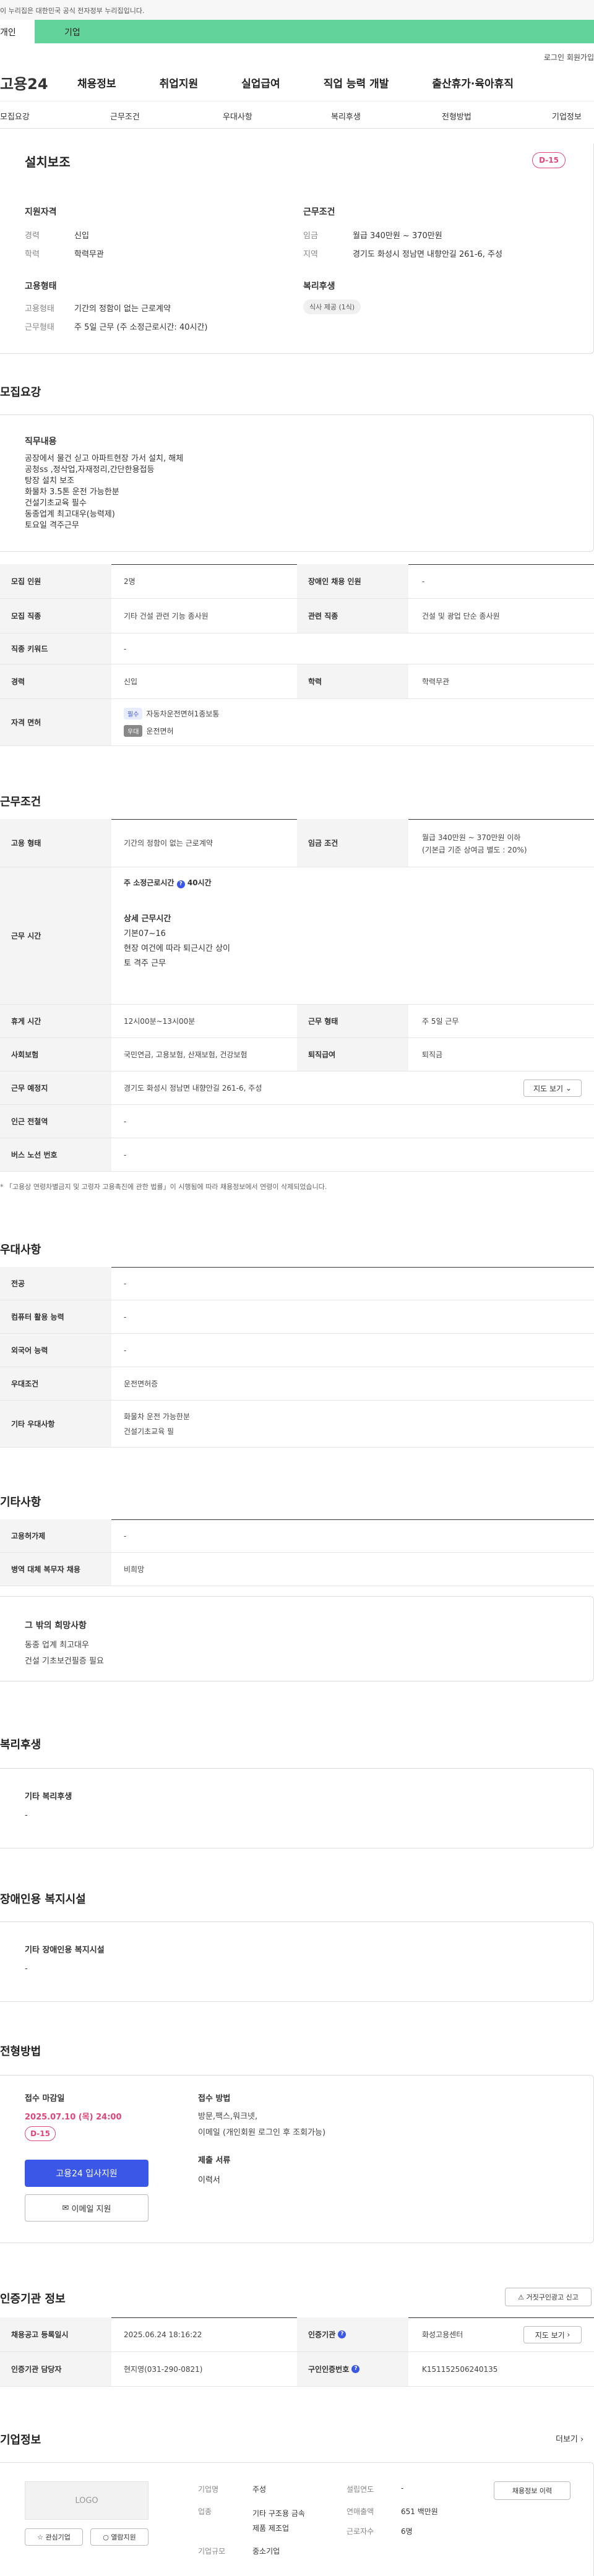 Image resolution: width=594 pixels, height=2576 pixels. I want to click on more-link: 더보기 ›, so click(569, 2438).